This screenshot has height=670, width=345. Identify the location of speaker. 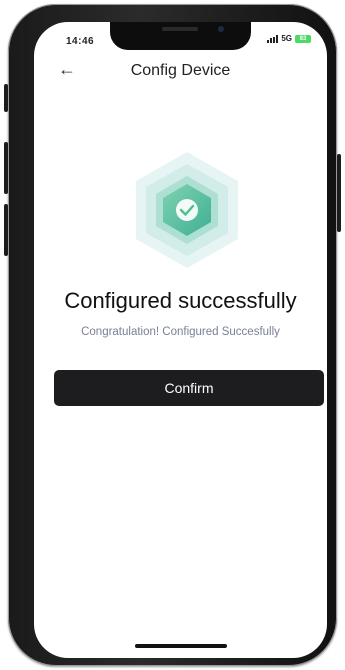
(180, 29).